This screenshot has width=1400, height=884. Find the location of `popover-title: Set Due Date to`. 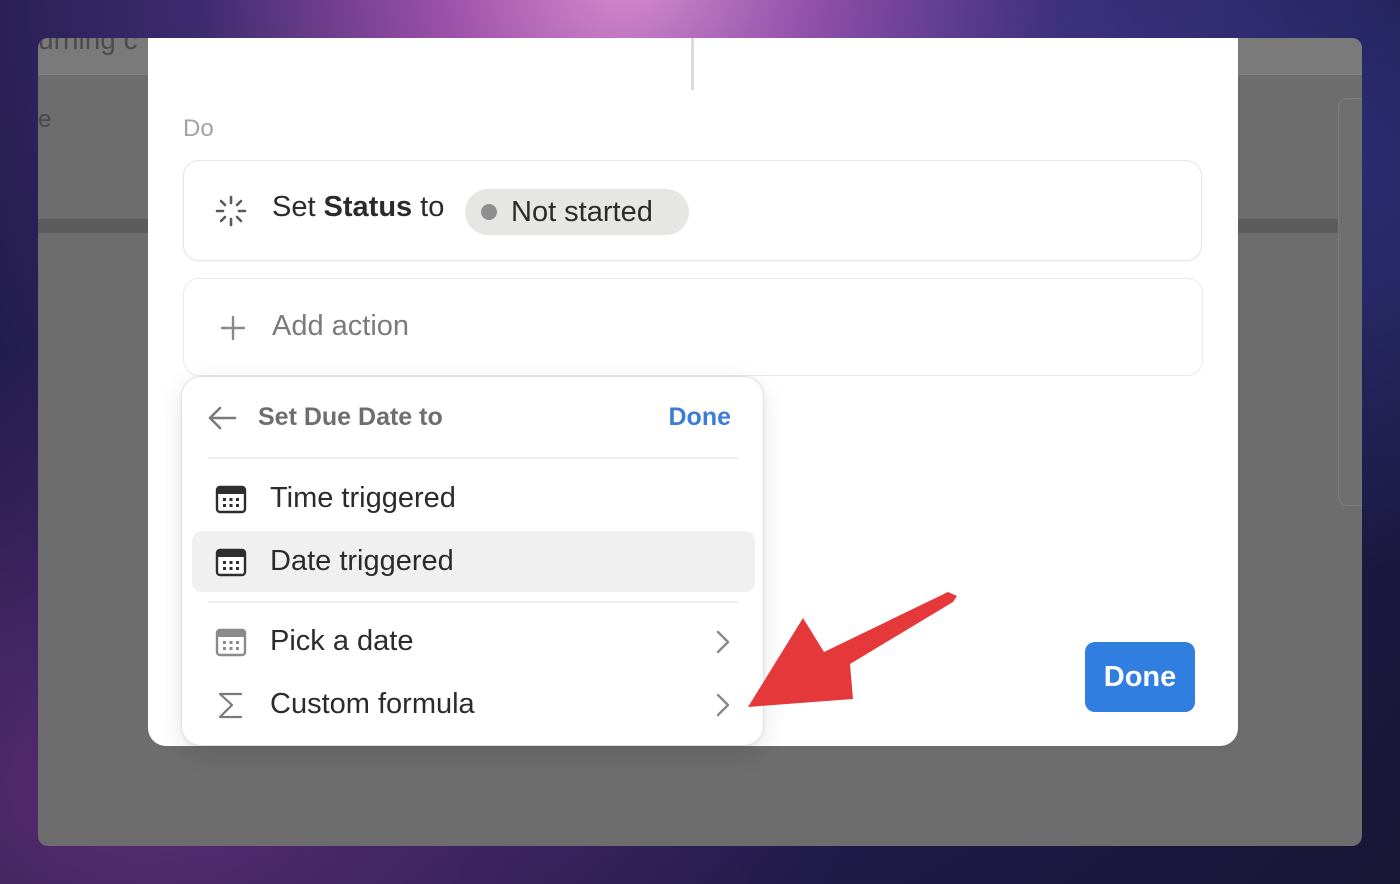

popover-title: Set Due Date to is located at coordinates (350, 417).